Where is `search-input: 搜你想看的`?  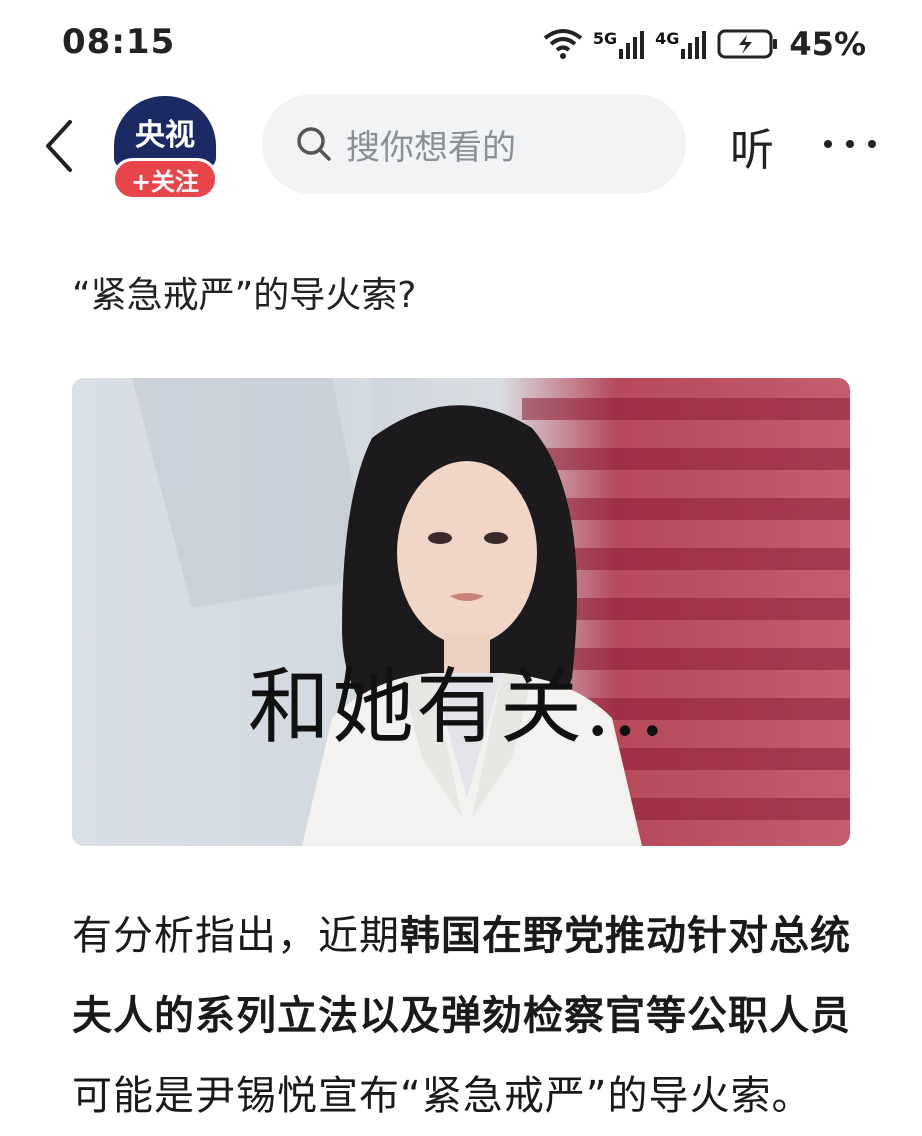 search-input: 搜你想看的 is located at coordinates (474, 144).